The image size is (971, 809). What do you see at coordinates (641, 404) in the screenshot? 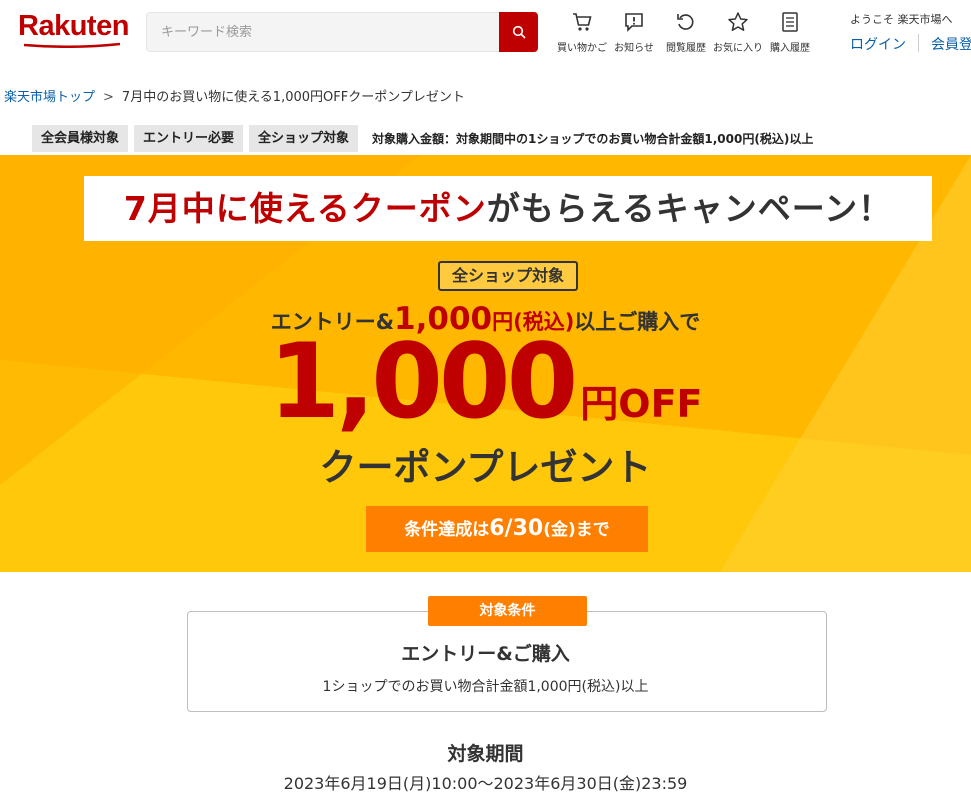
I see `discount-unit: 円OFF` at bounding box center [641, 404].